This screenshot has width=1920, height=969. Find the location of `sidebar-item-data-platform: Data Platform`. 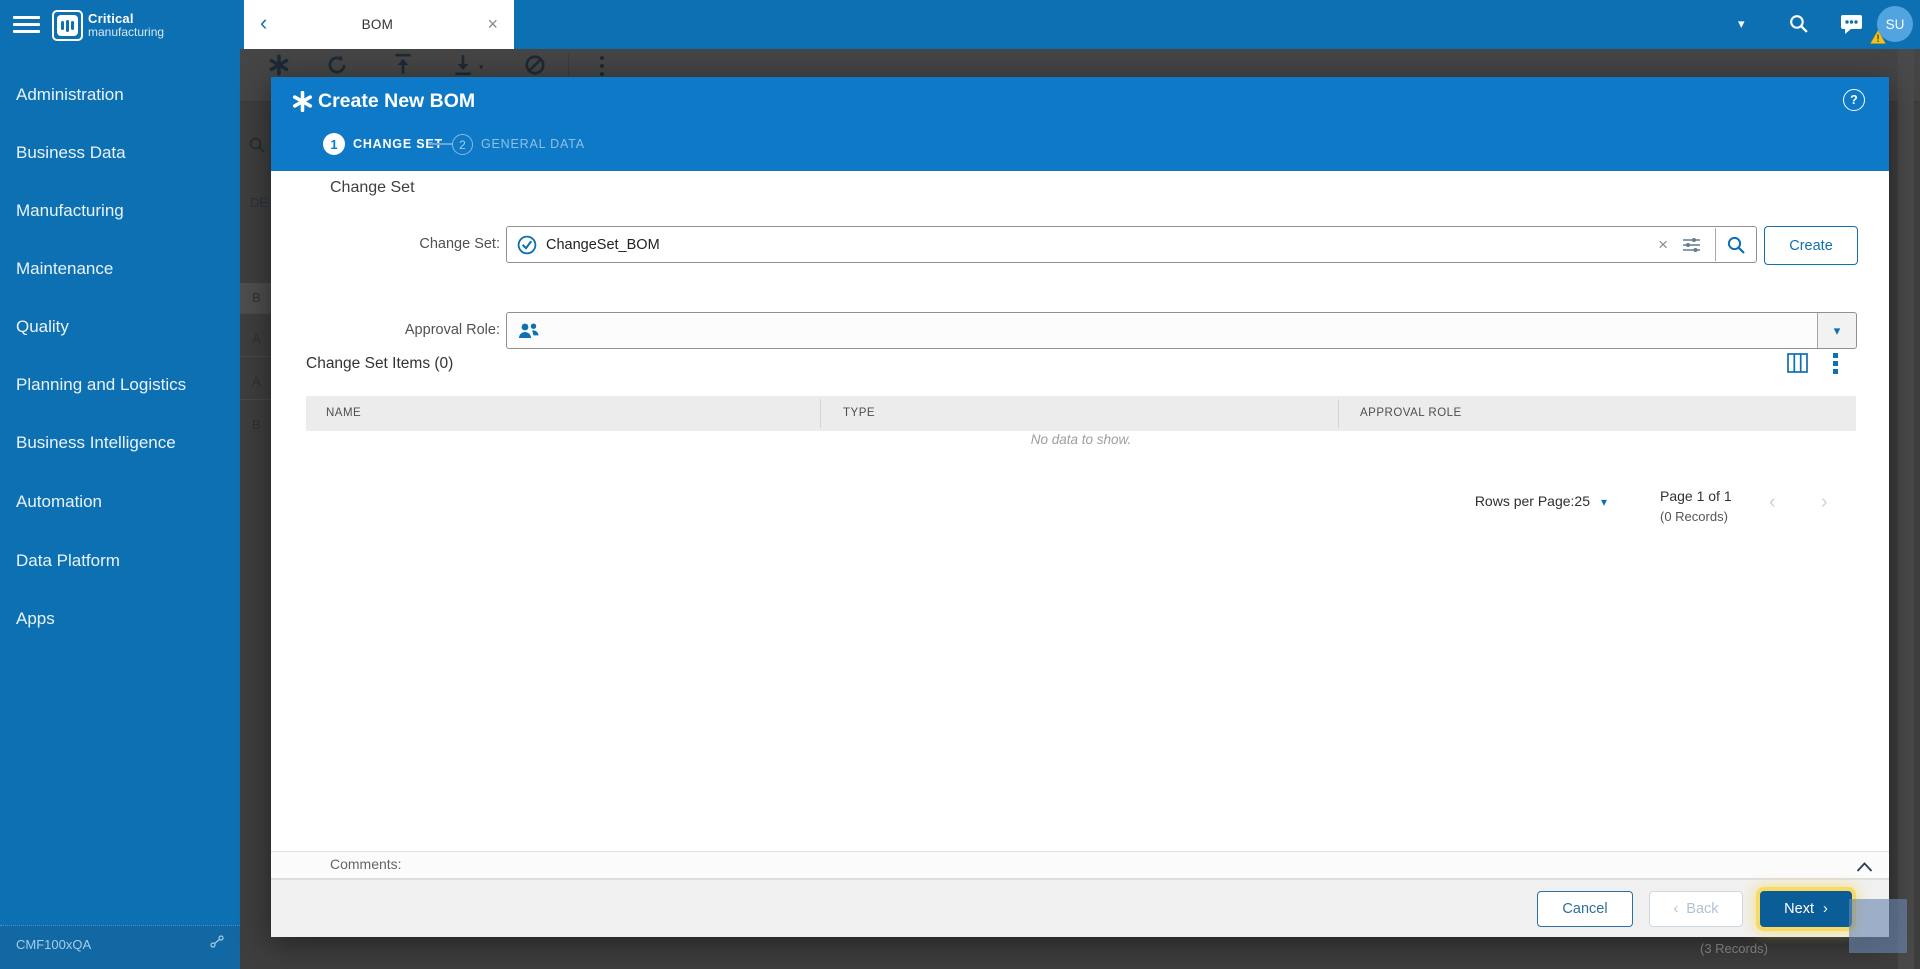

sidebar-item-data-platform: Data Platform is located at coordinates (120, 561).